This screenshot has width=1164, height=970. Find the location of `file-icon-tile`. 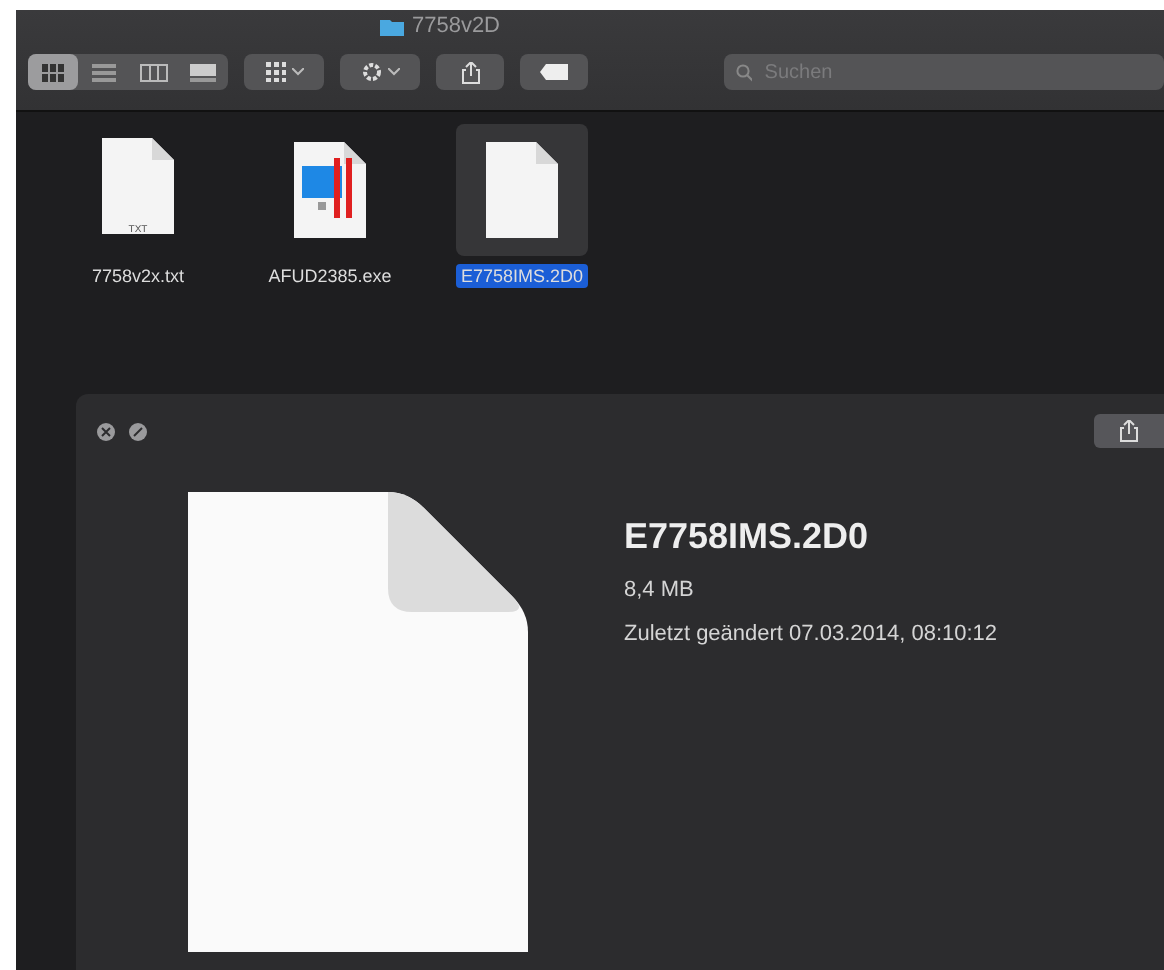

file-icon-tile is located at coordinates (522, 190).